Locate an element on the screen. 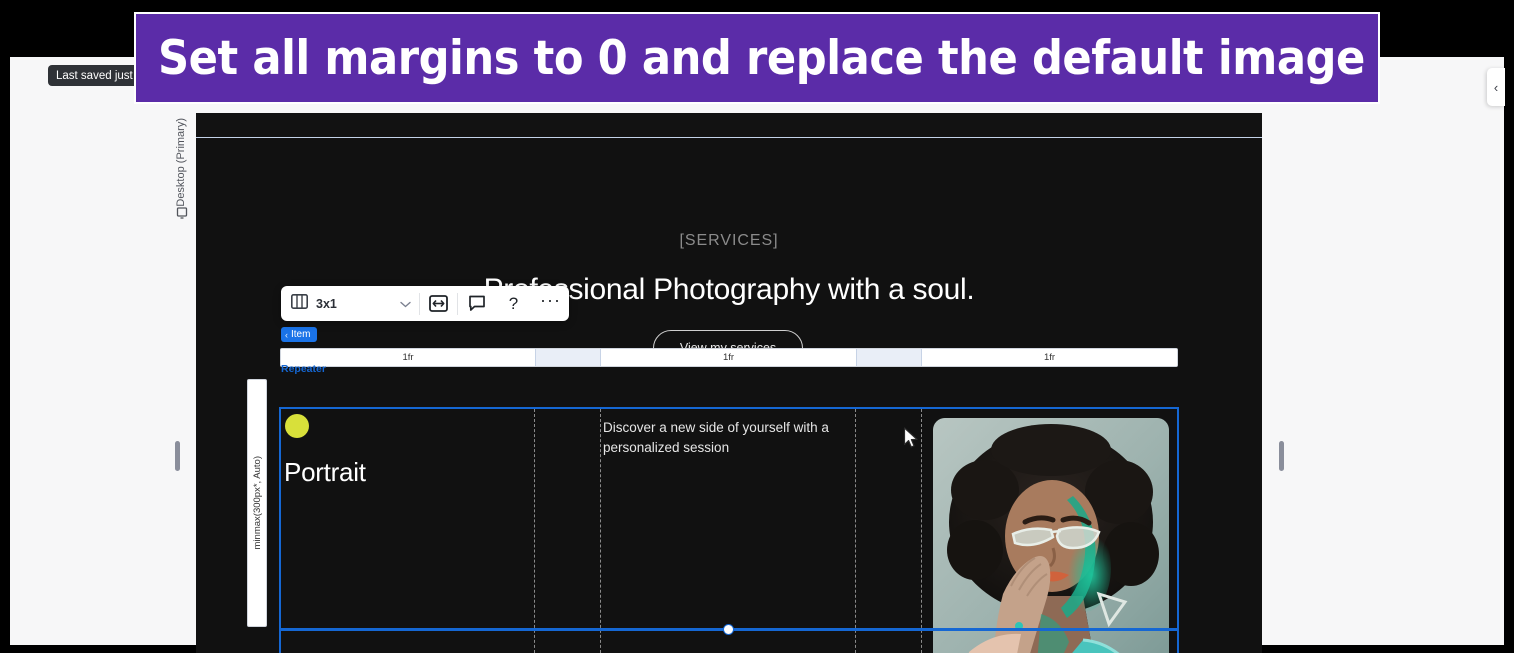 The width and height of the screenshot is (1514, 653). parent-item-label: Item is located at coordinates (301, 334).